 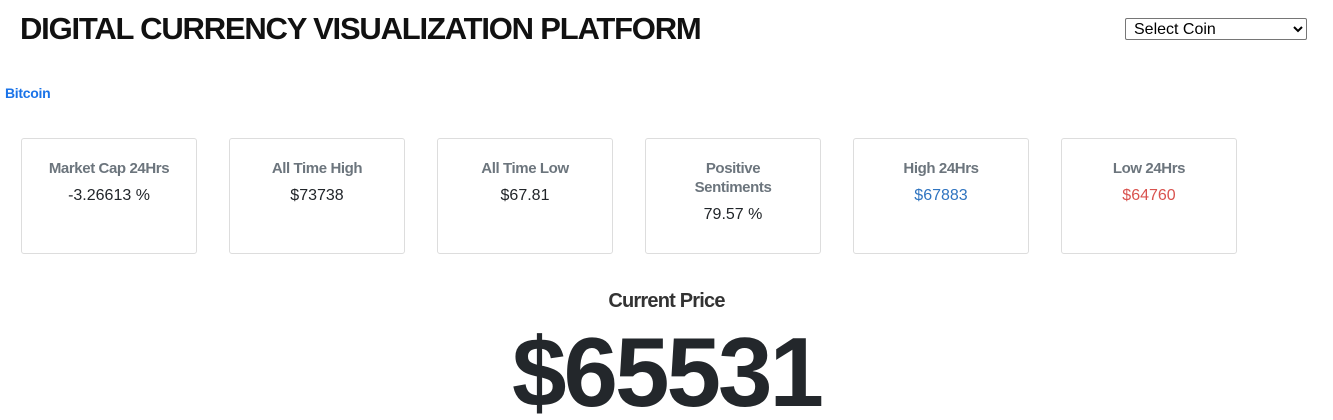 I want to click on coin-name-link: Bitcoin, so click(x=28, y=93).